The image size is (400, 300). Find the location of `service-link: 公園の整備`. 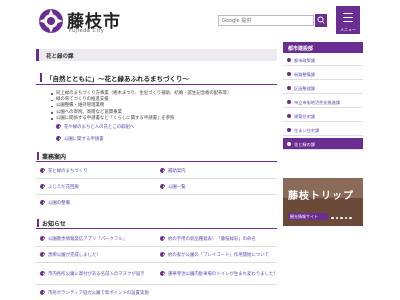

service-link: 公園の整備 is located at coordinates (55, 204).